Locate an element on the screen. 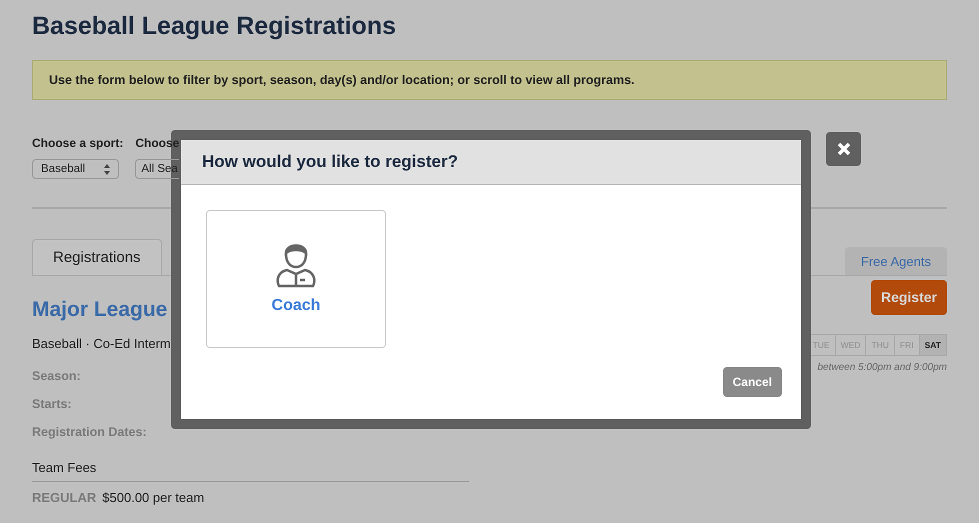  fee-amount: $500.00 per team is located at coordinates (153, 498).